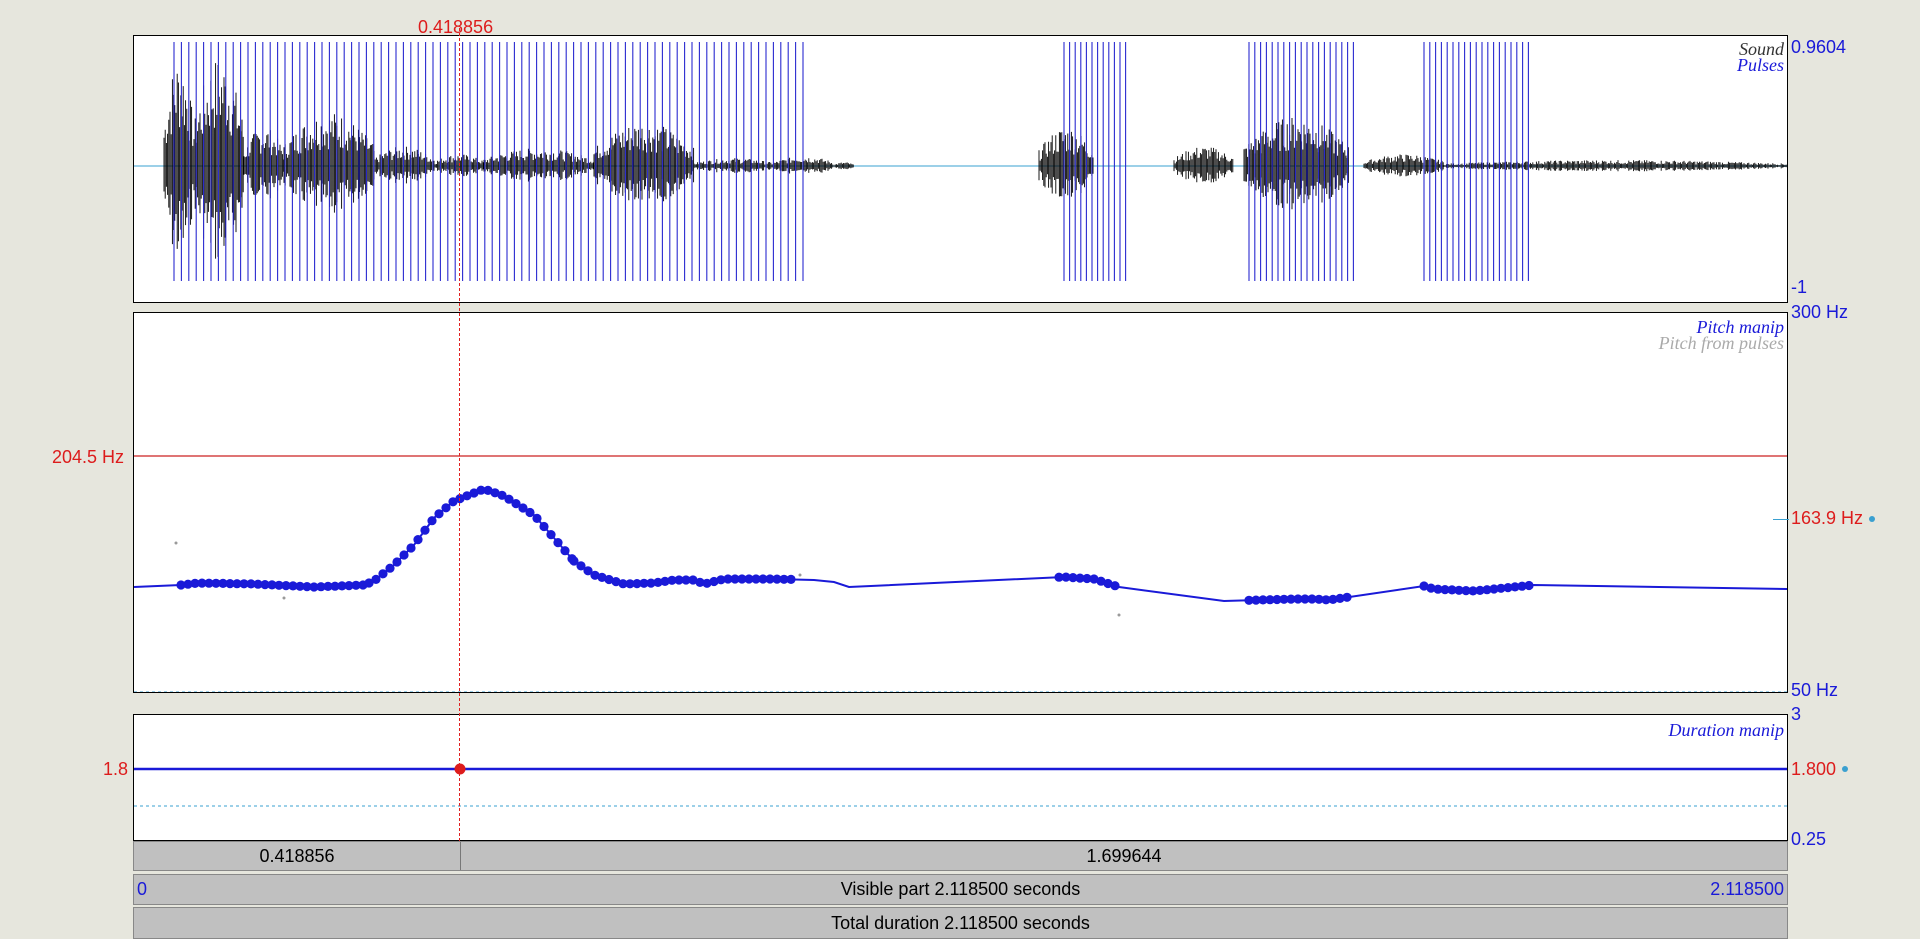 The width and height of the screenshot is (1920, 939). I want to click on duration-right-value-label: 1.800, so click(1814, 769).